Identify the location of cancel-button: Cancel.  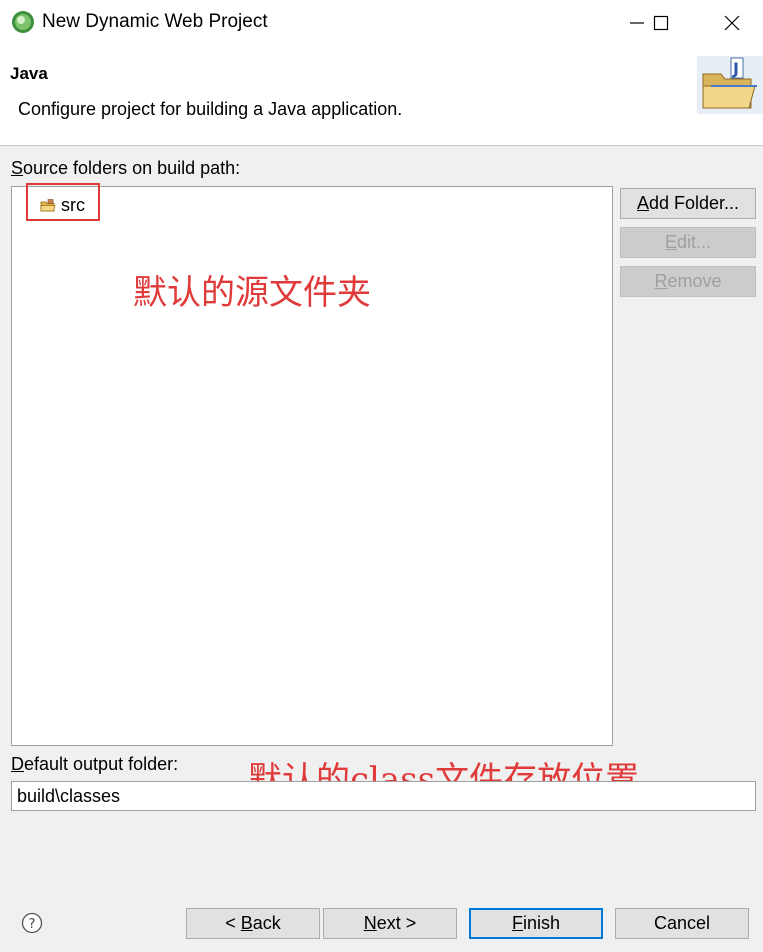
(682, 923).